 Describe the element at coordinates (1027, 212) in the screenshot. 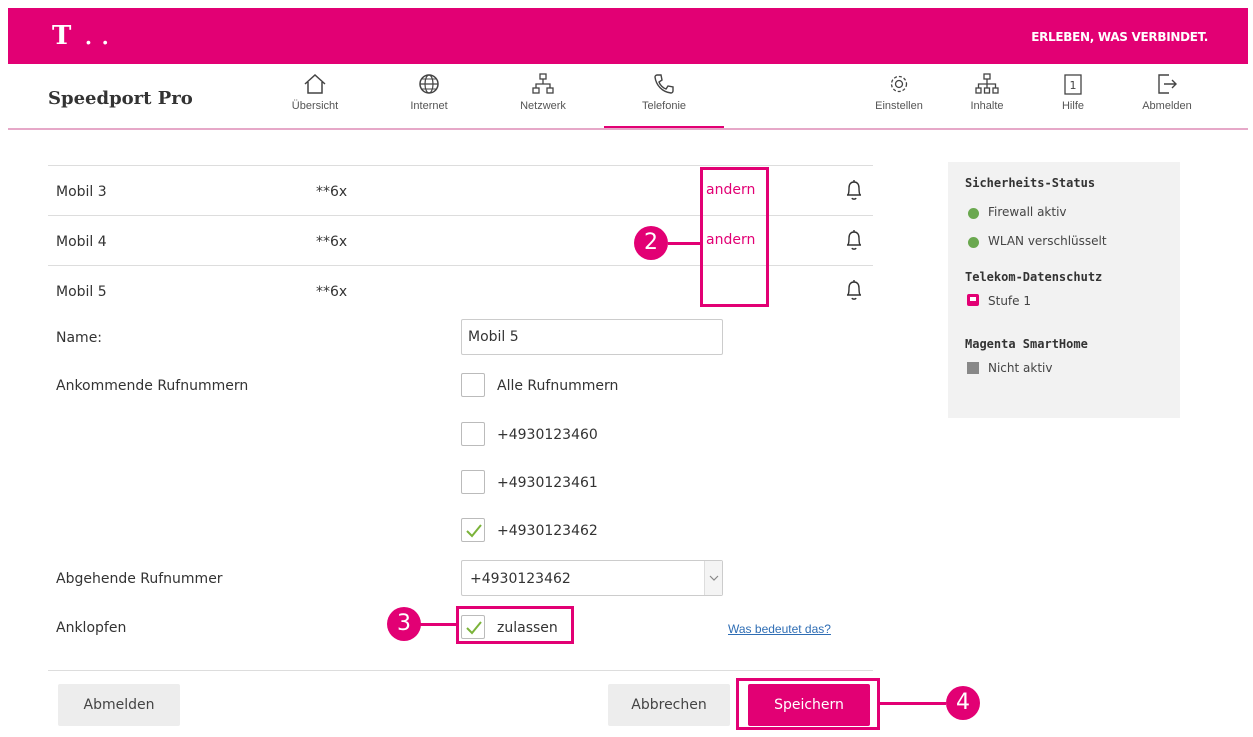

I see `firewall-status: Firewall aktiv` at that location.